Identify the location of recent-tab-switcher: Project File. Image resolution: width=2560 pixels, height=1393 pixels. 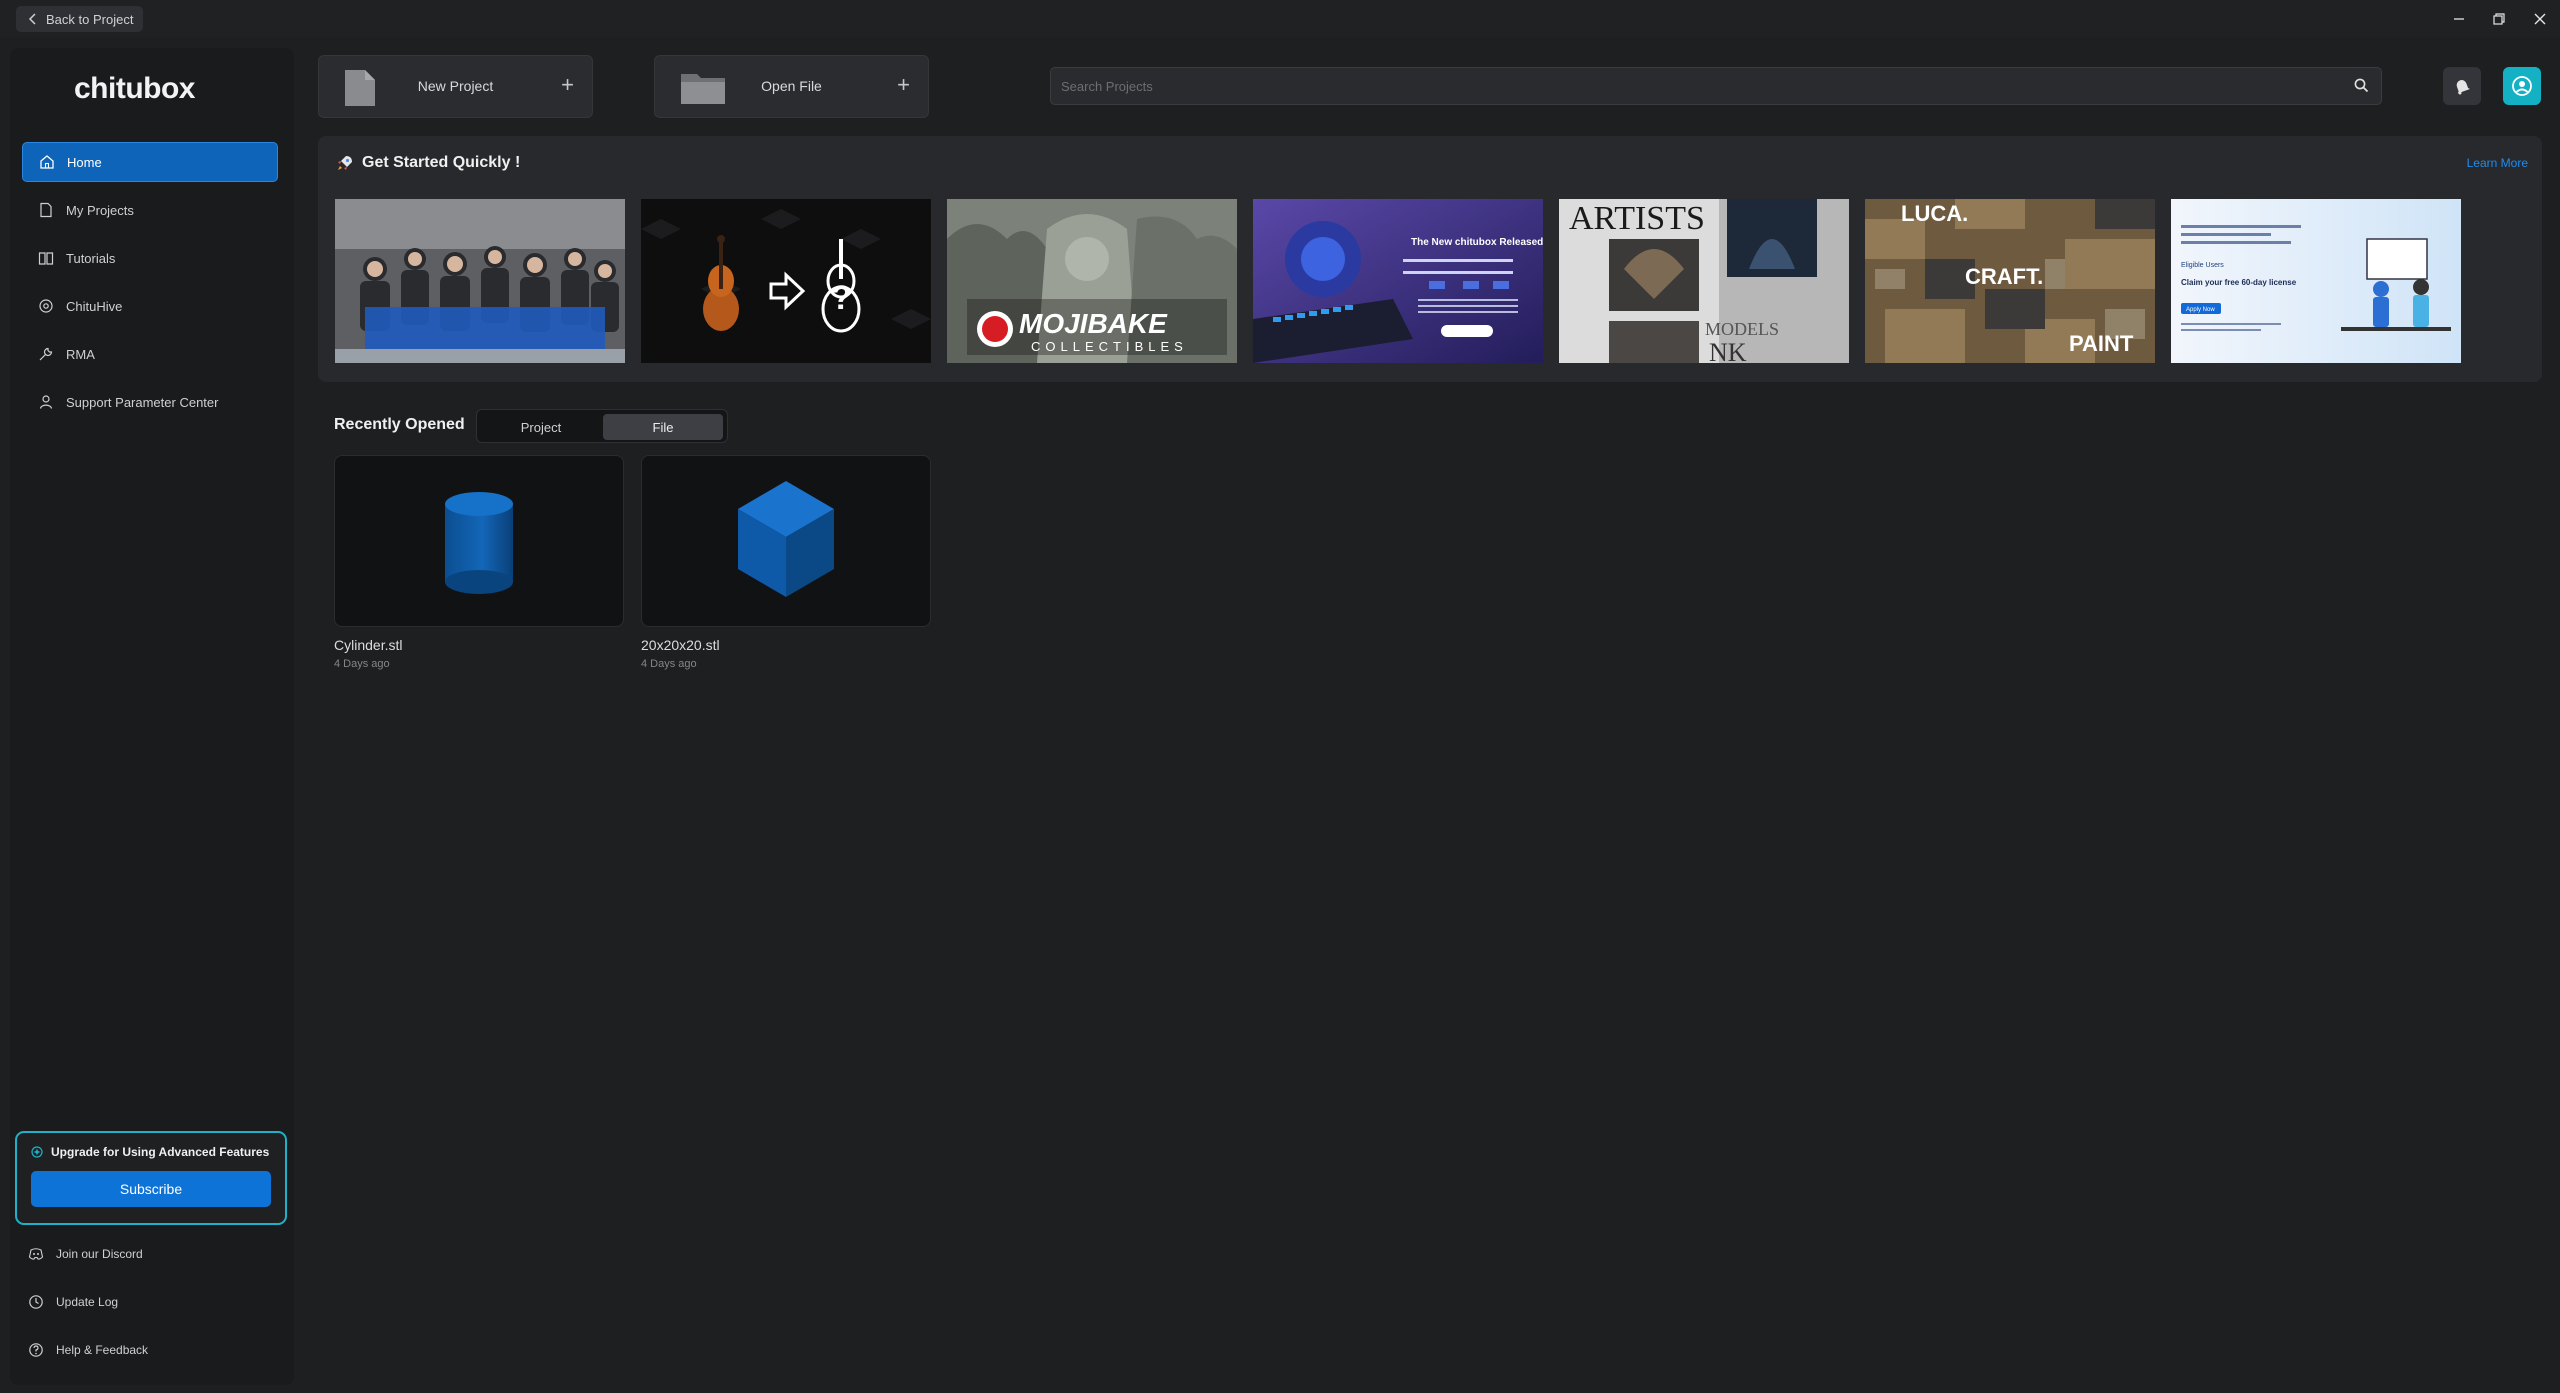
(602, 426).